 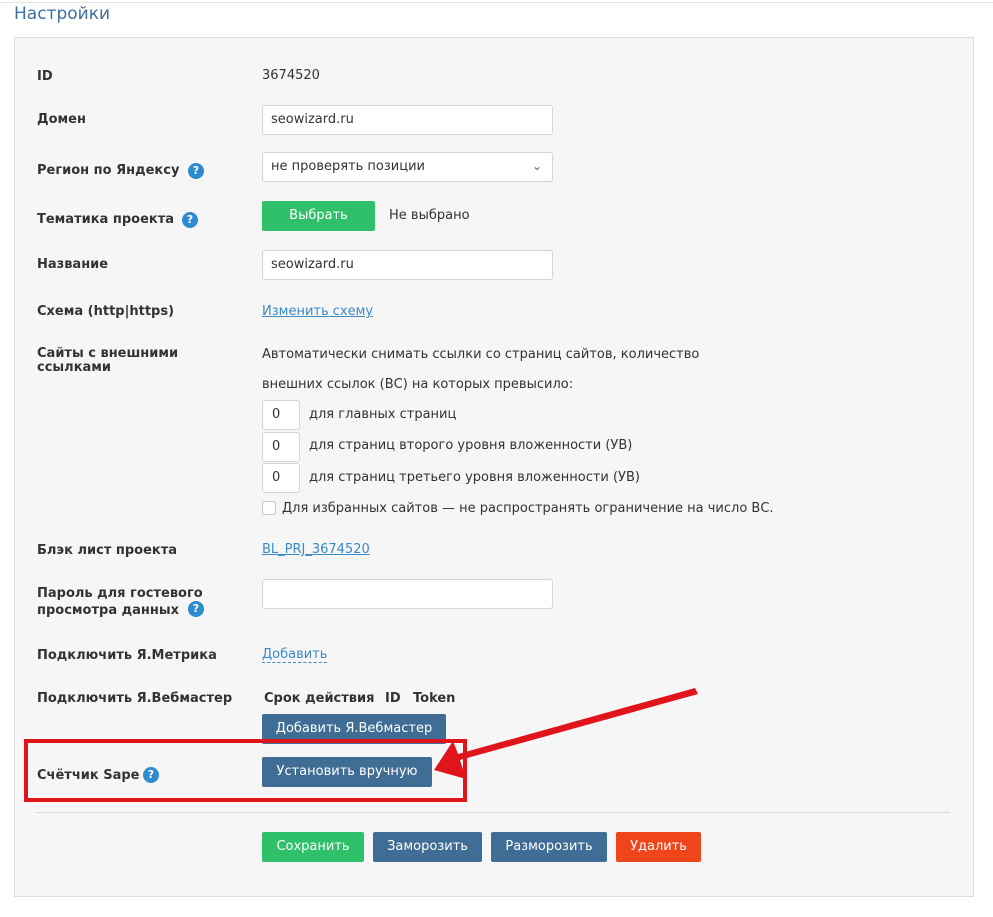 I want to click on name-label: Название, so click(x=73, y=264).